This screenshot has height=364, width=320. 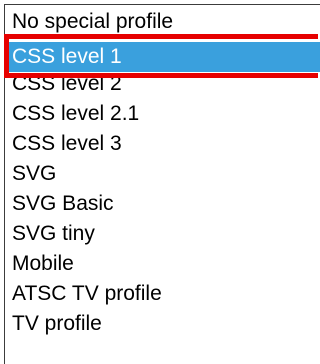 What do you see at coordinates (162, 264) in the screenshot?
I see `option-mobile: Mobile` at bounding box center [162, 264].